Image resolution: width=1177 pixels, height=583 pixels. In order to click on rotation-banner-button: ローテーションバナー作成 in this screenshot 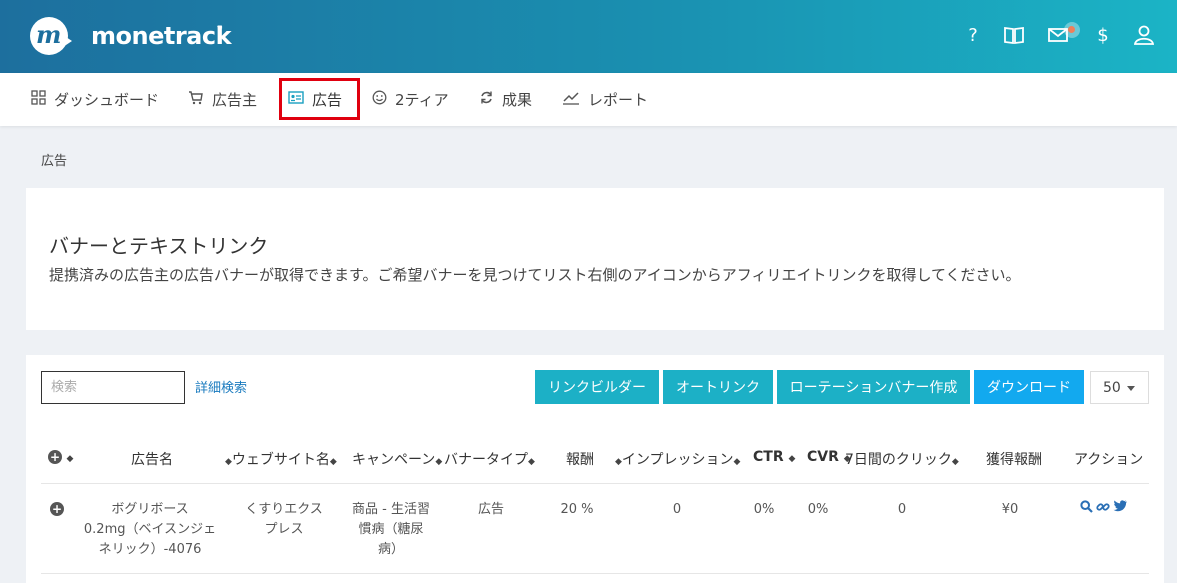, I will do `click(873, 387)`.